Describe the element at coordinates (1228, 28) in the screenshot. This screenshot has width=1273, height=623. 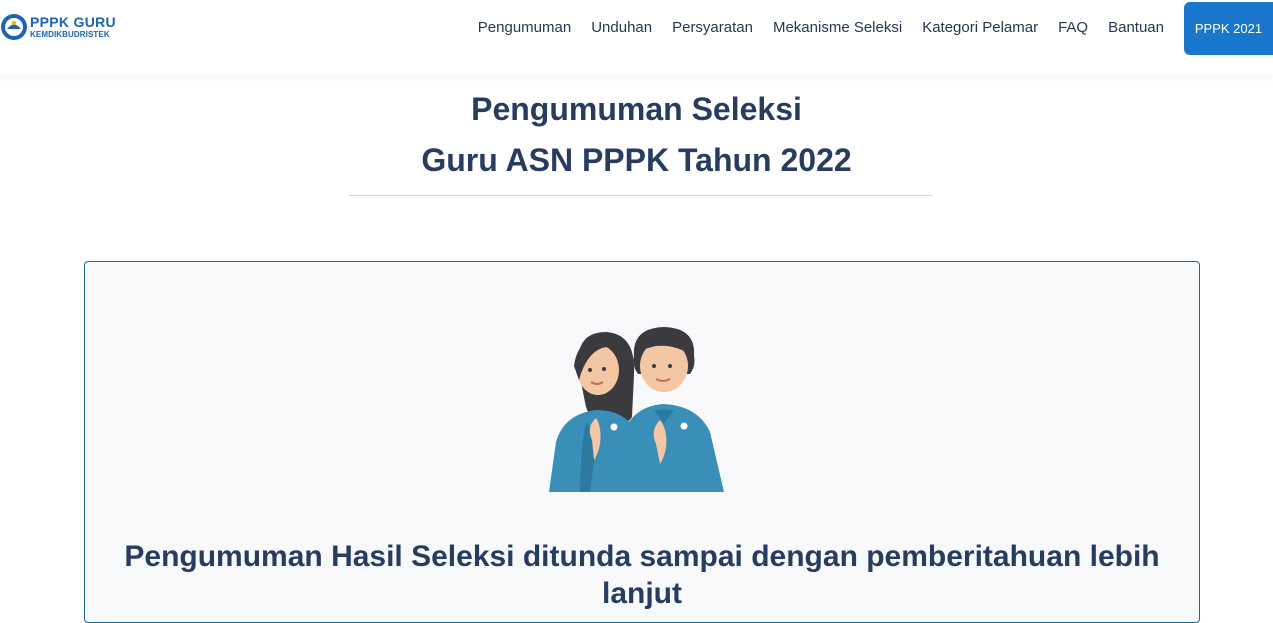
I see `pppk-2021-button: PPPK 2021` at that location.